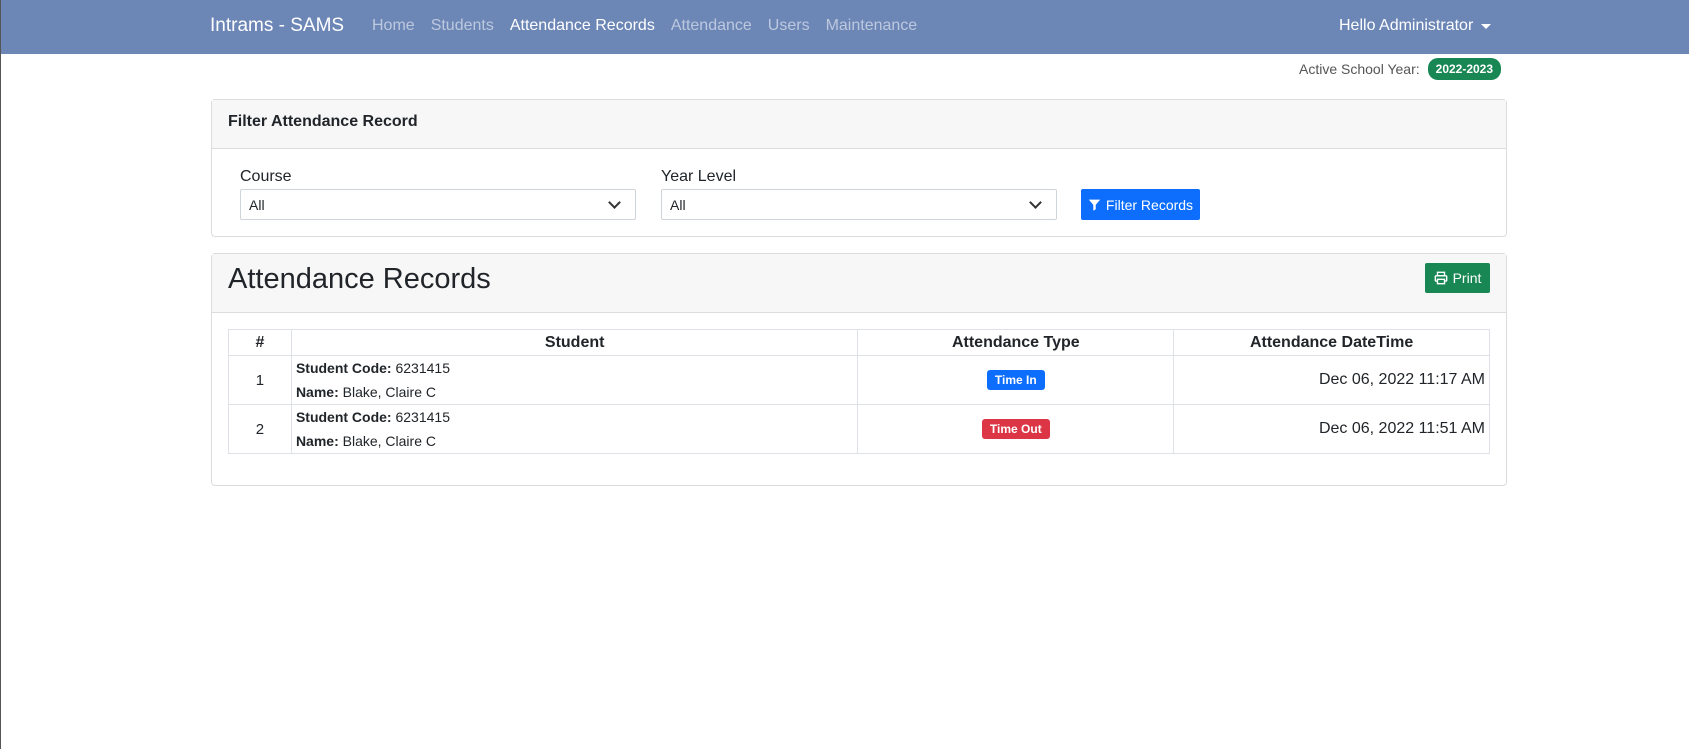  I want to click on brand-title: Intrams - SAMS, so click(277, 26).